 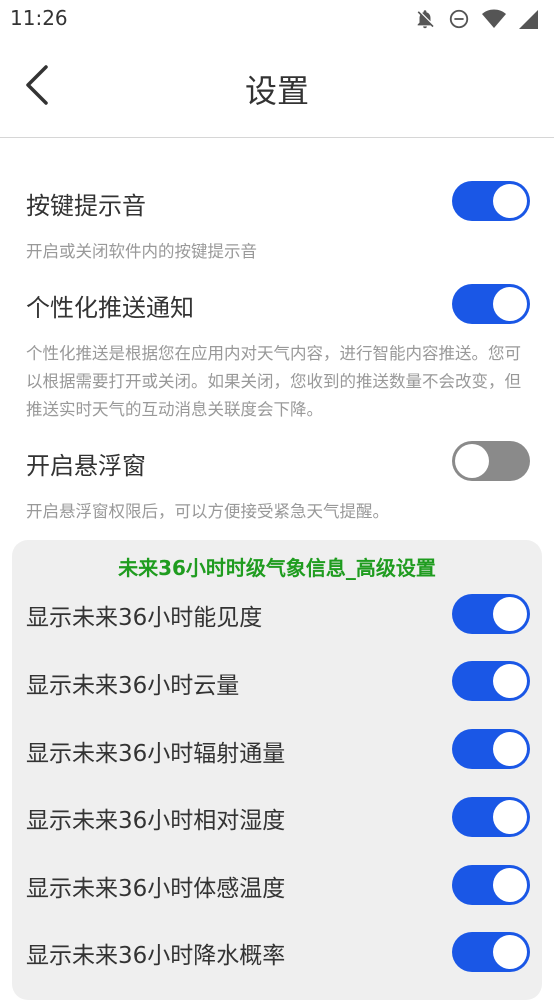 What do you see at coordinates (156, 821) in the screenshot?
I see `advanced-item-relative-humidity-label: 显示未来36小时相对湿度` at bounding box center [156, 821].